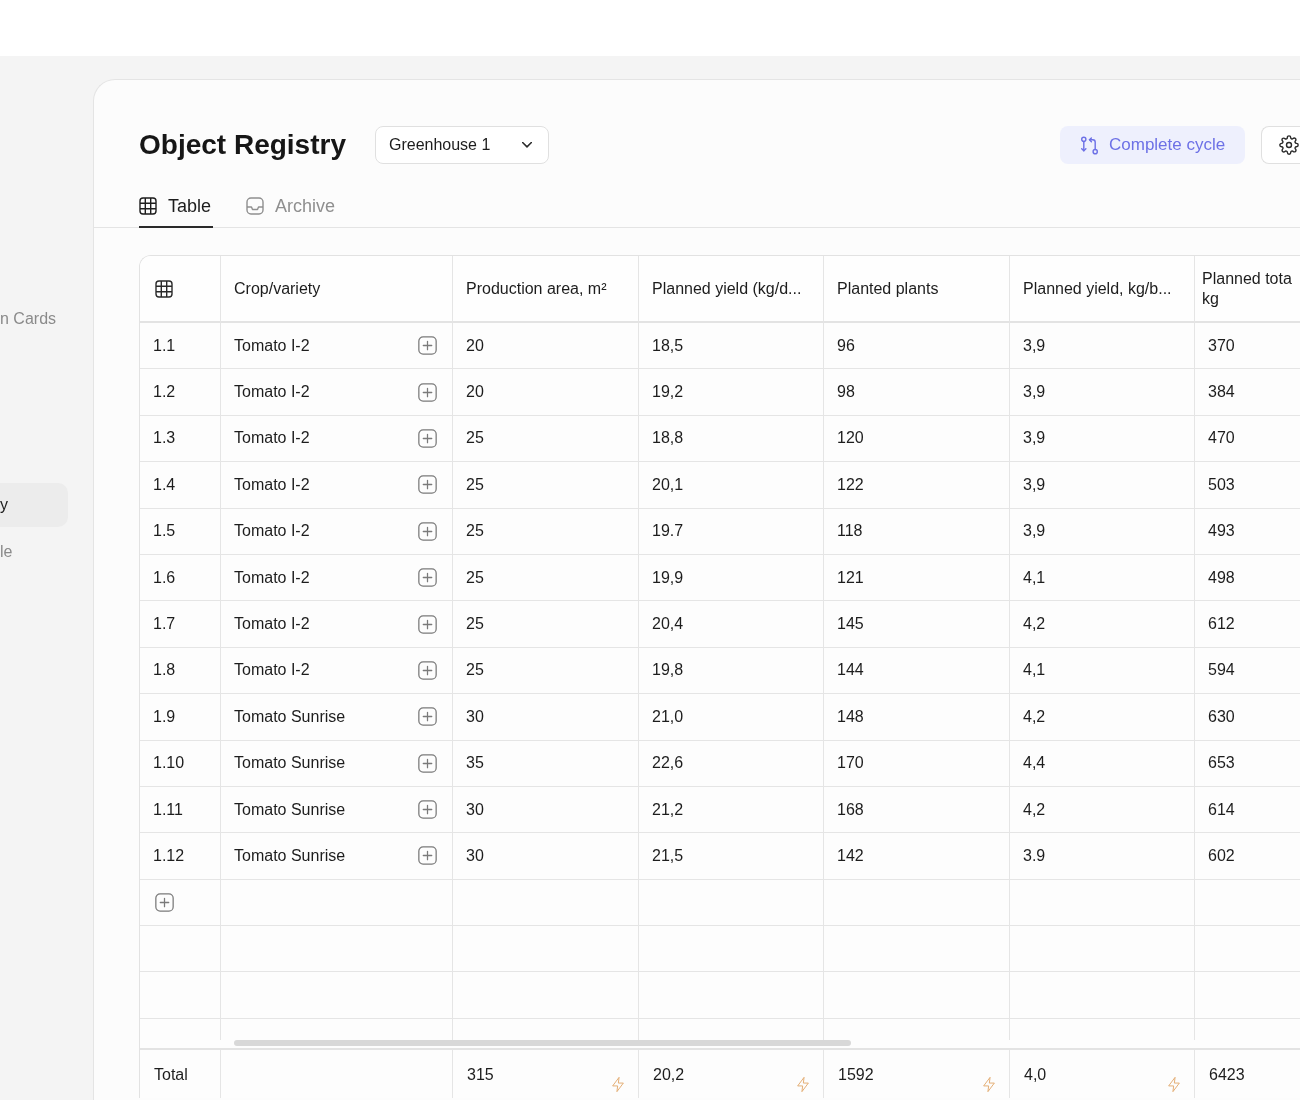 The image size is (1300, 1100). Describe the element at coordinates (542, 1043) in the screenshot. I see `scrollbar-thumb` at that location.